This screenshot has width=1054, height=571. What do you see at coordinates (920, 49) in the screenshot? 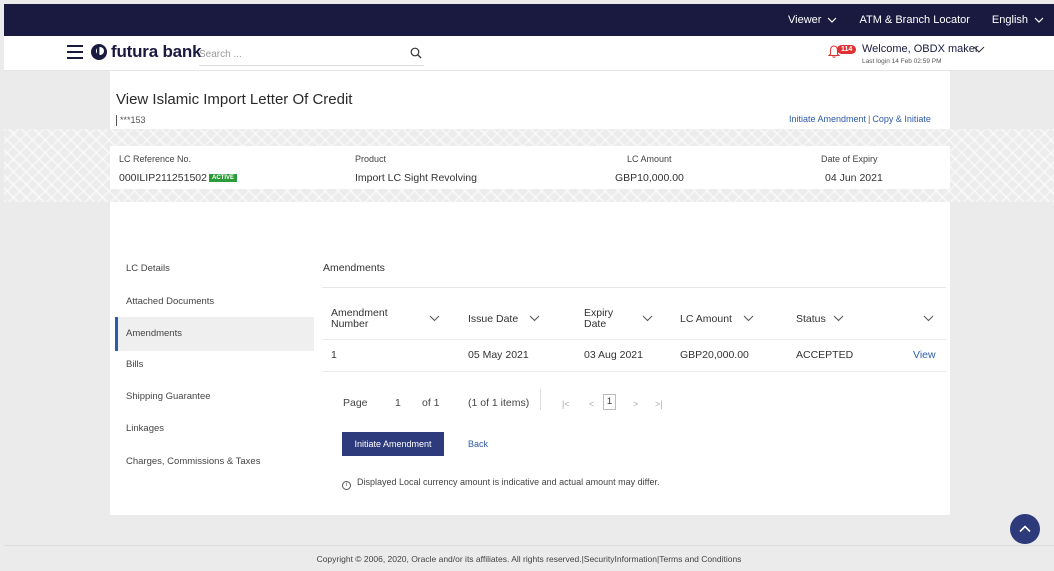
I see `welcome-text: Welcome, OBDX maker` at bounding box center [920, 49].